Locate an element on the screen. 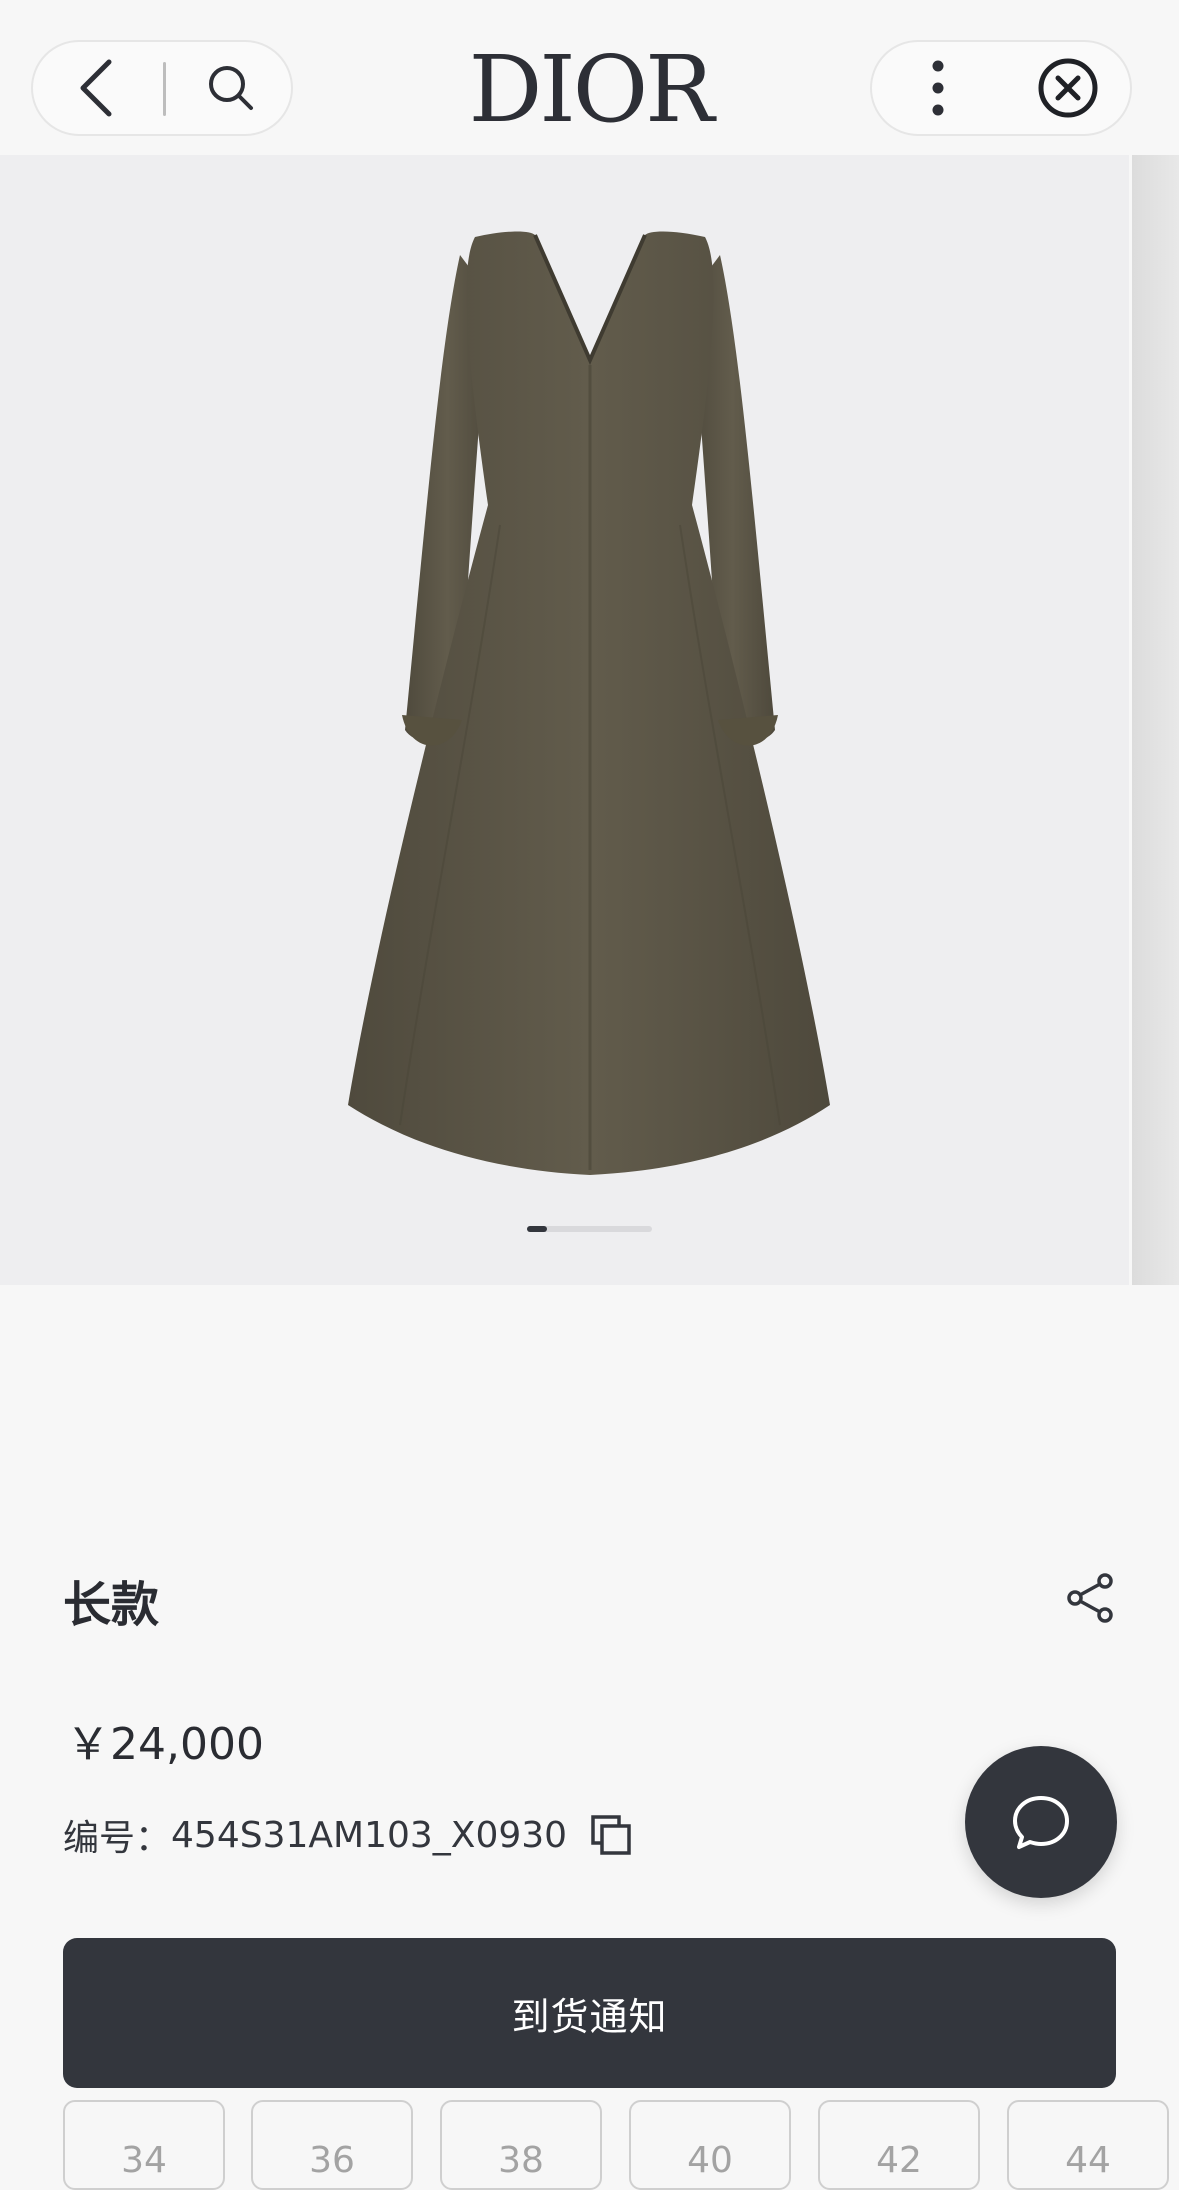  close-circle-icon is located at coordinates (1068, 88).